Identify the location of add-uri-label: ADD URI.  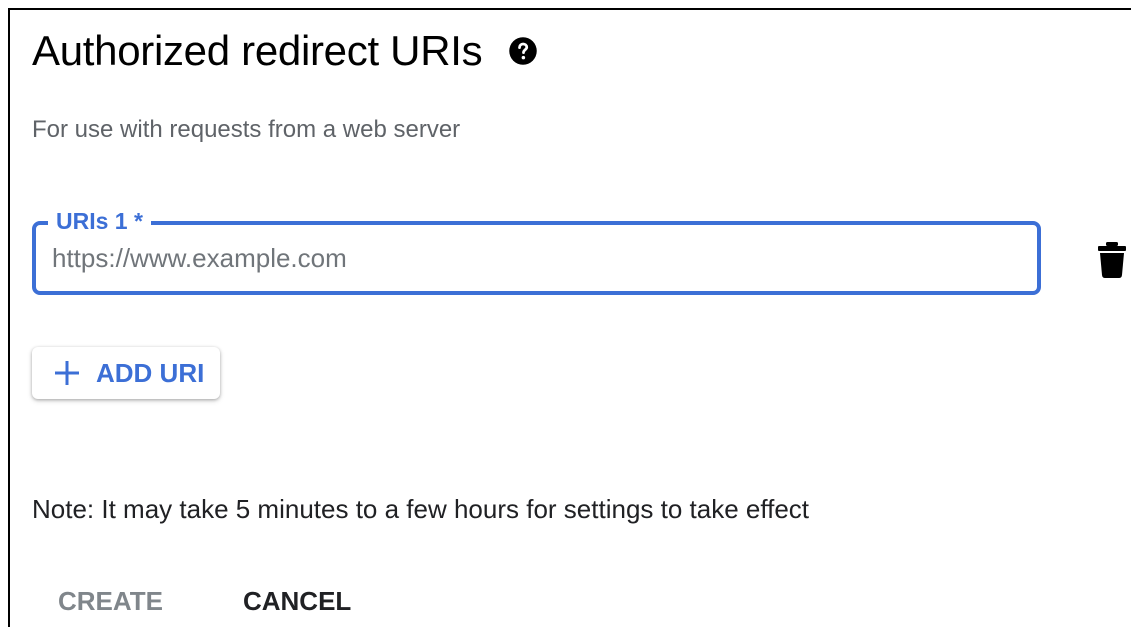
(150, 372).